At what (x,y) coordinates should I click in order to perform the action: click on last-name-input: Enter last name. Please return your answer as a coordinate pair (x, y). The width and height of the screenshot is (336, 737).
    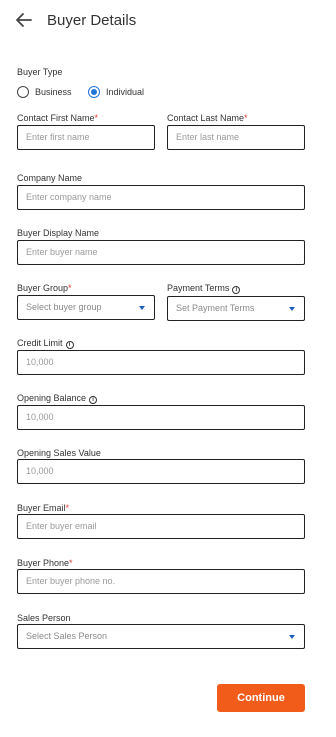
    Looking at the image, I should click on (236, 137).